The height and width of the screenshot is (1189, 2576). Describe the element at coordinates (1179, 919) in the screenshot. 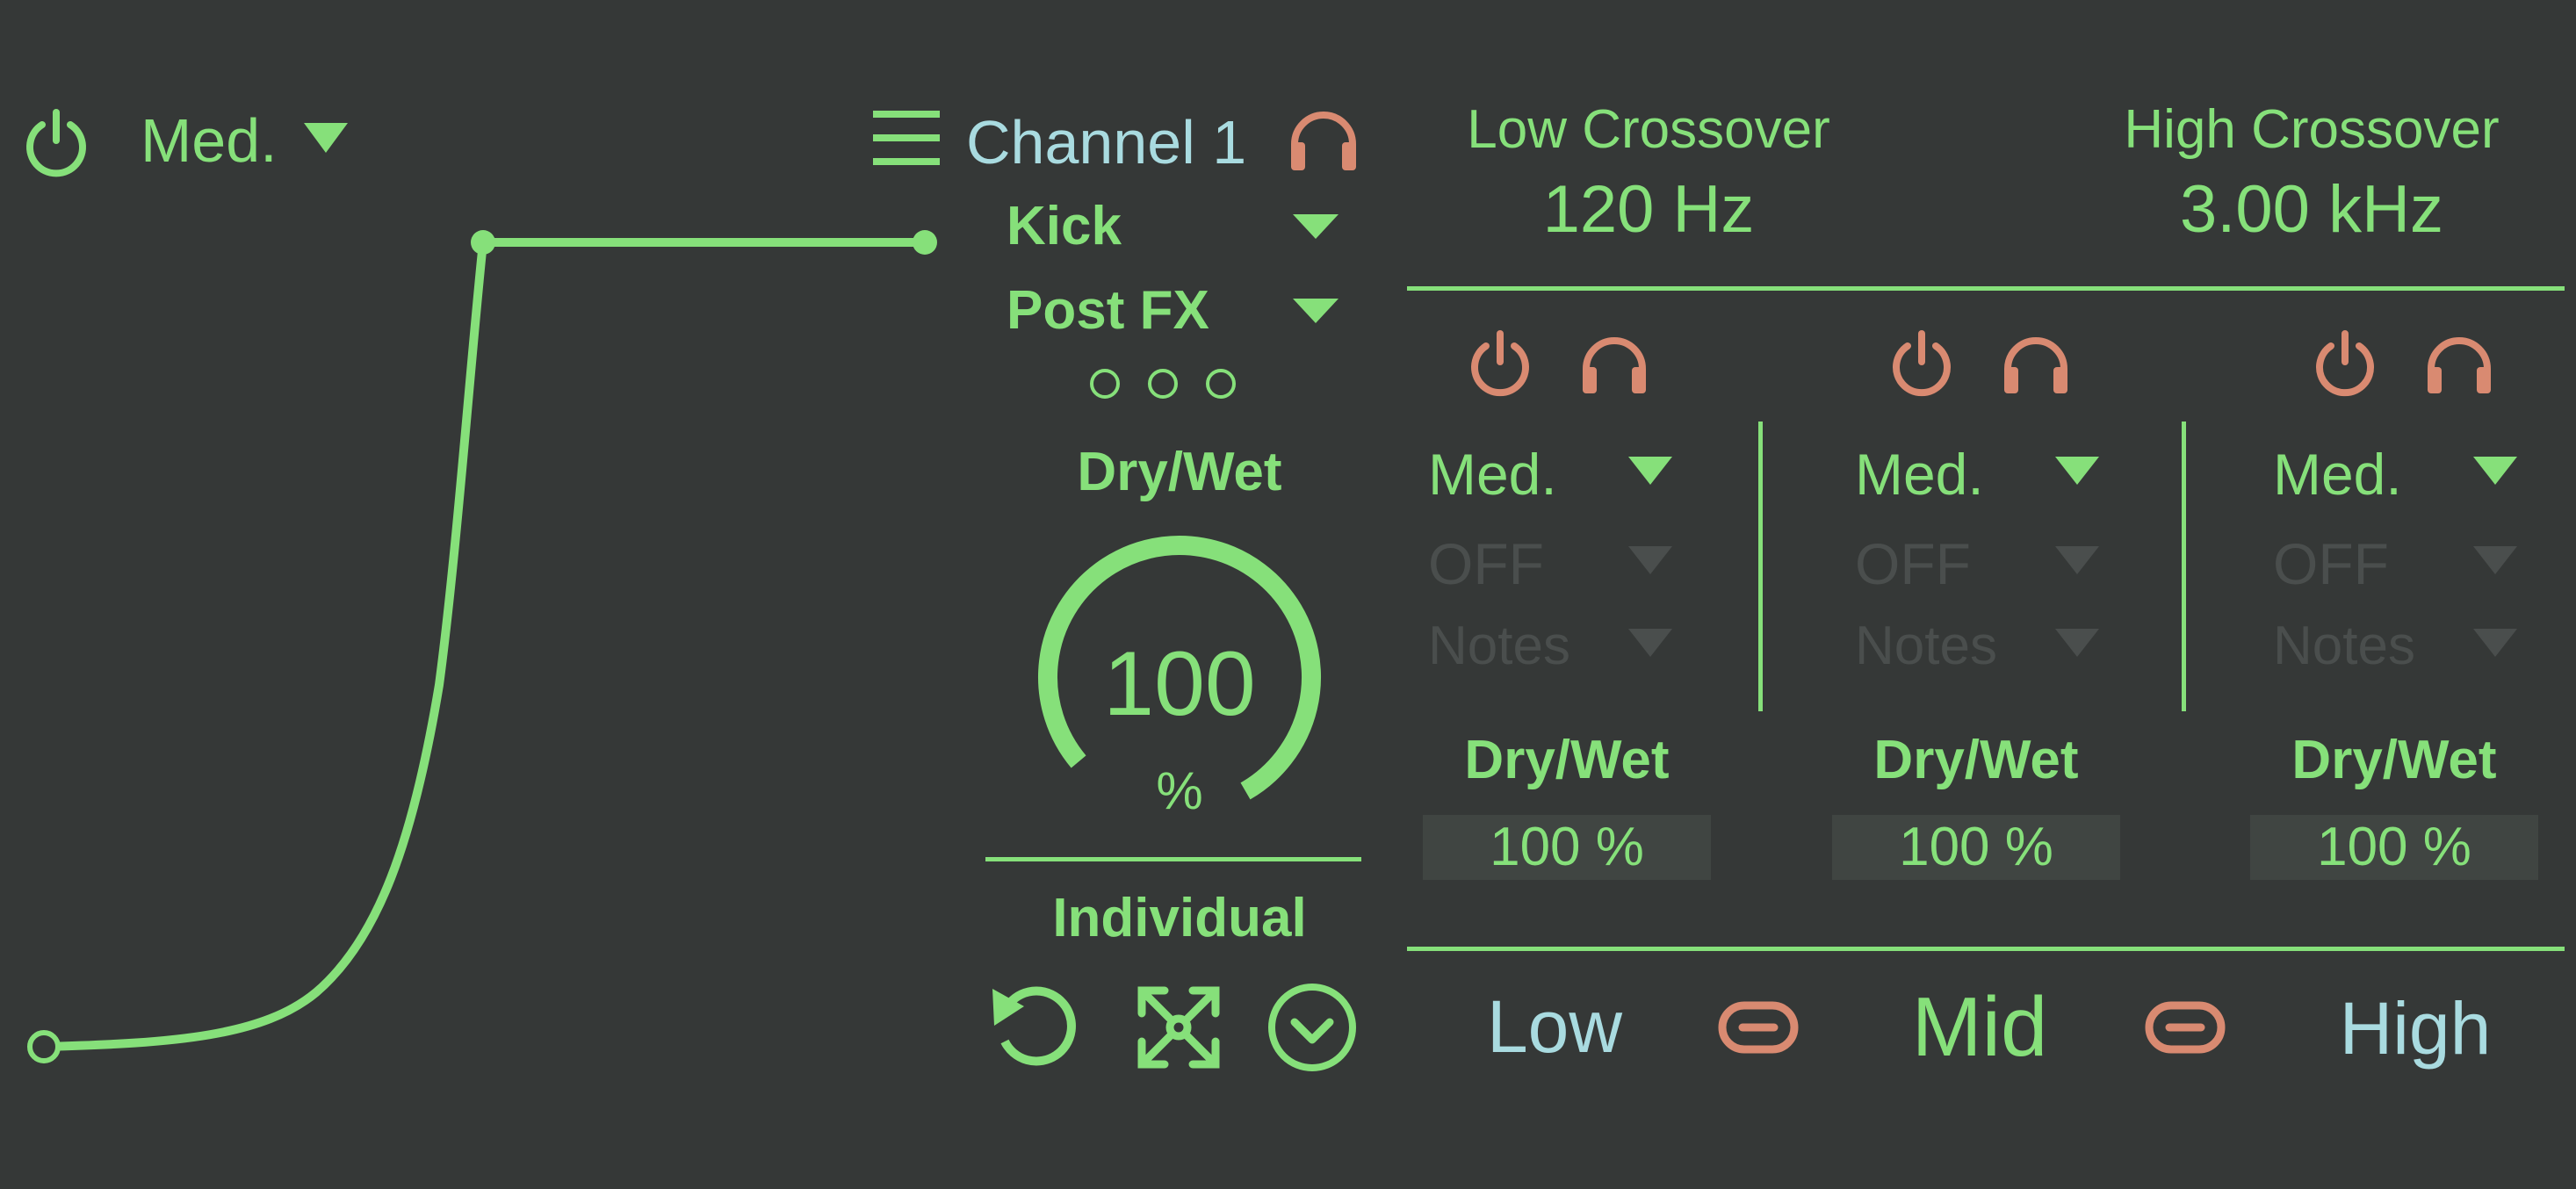

I see `mode-label: Individual` at that location.